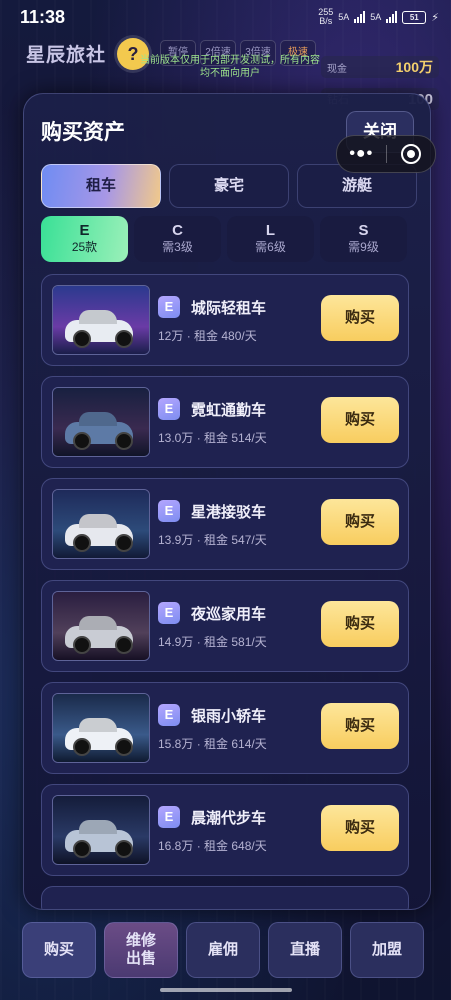 This screenshot has height=1000, width=451. Describe the element at coordinates (176, 438) in the screenshot. I see `car-price: 13.0万` at that location.